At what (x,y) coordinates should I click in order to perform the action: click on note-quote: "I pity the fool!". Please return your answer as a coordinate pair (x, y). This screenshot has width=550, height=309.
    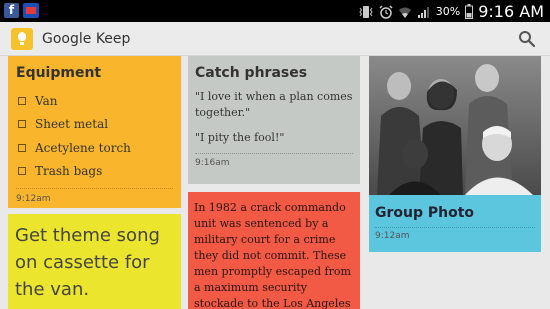
    Looking at the image, I should click on (240, 137).